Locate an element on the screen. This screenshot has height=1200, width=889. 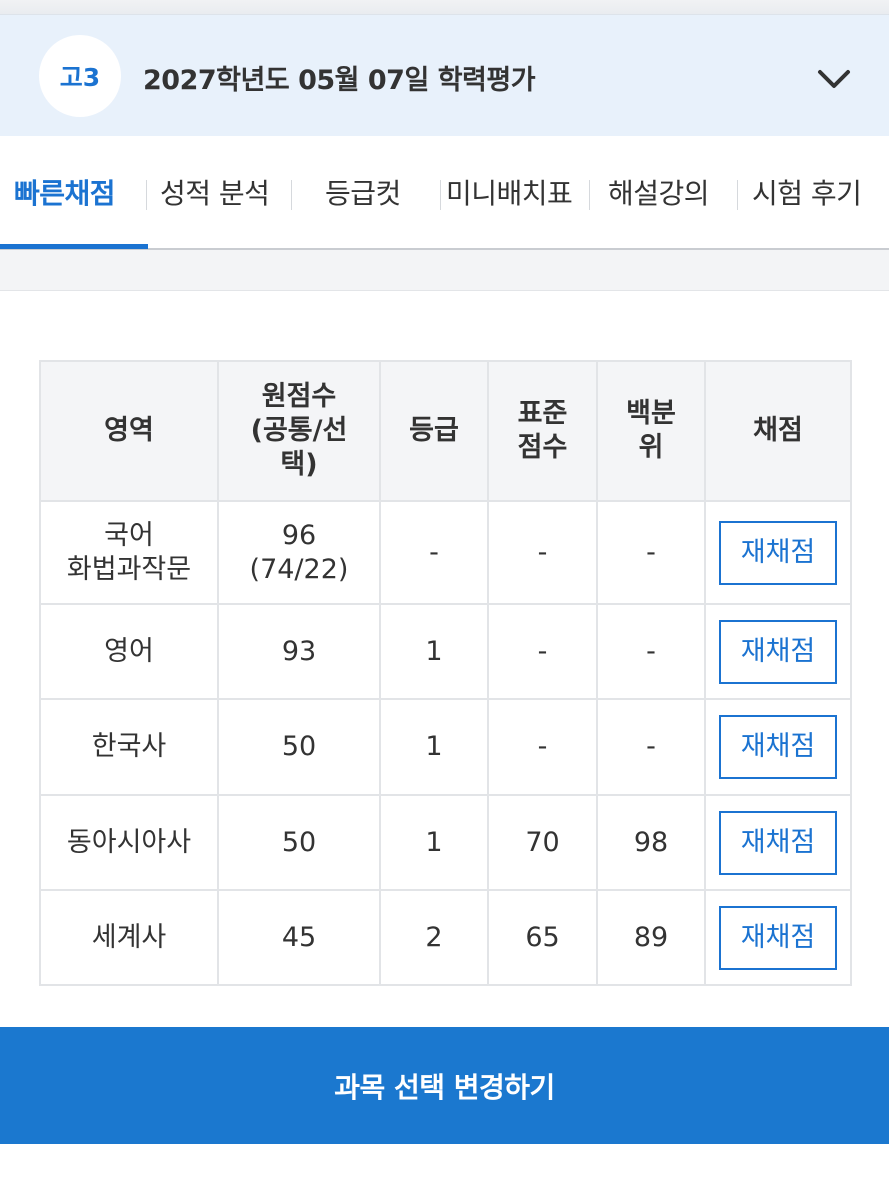
table-row: 국어 화법과작문 96 (74/22) - - - 재채점 is located at coordinates (445, 552).